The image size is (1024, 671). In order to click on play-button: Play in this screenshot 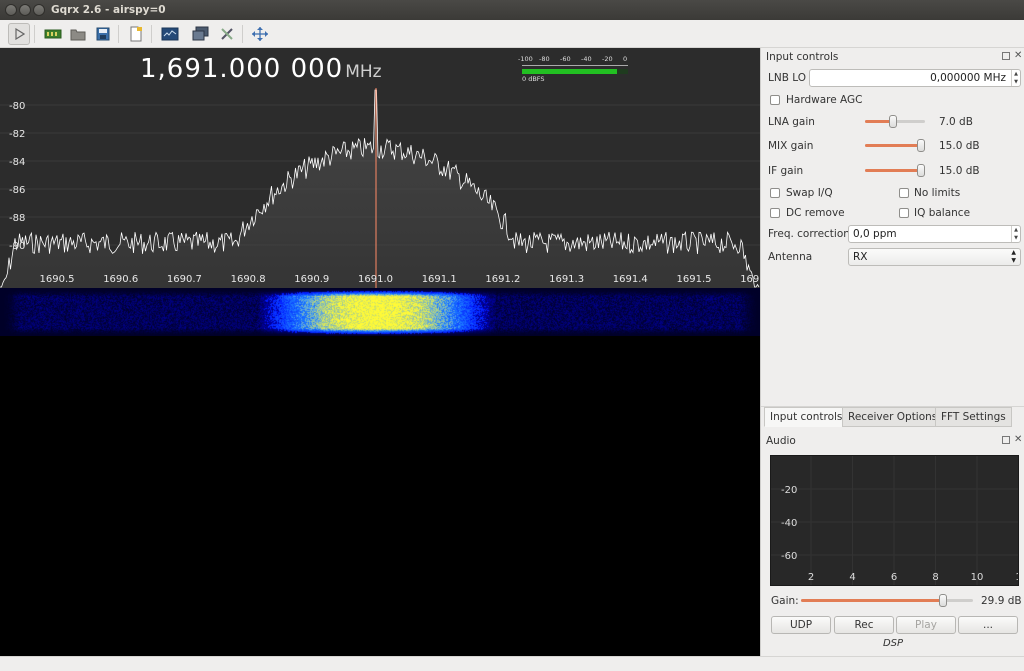, I will do `click(926, 625)`.